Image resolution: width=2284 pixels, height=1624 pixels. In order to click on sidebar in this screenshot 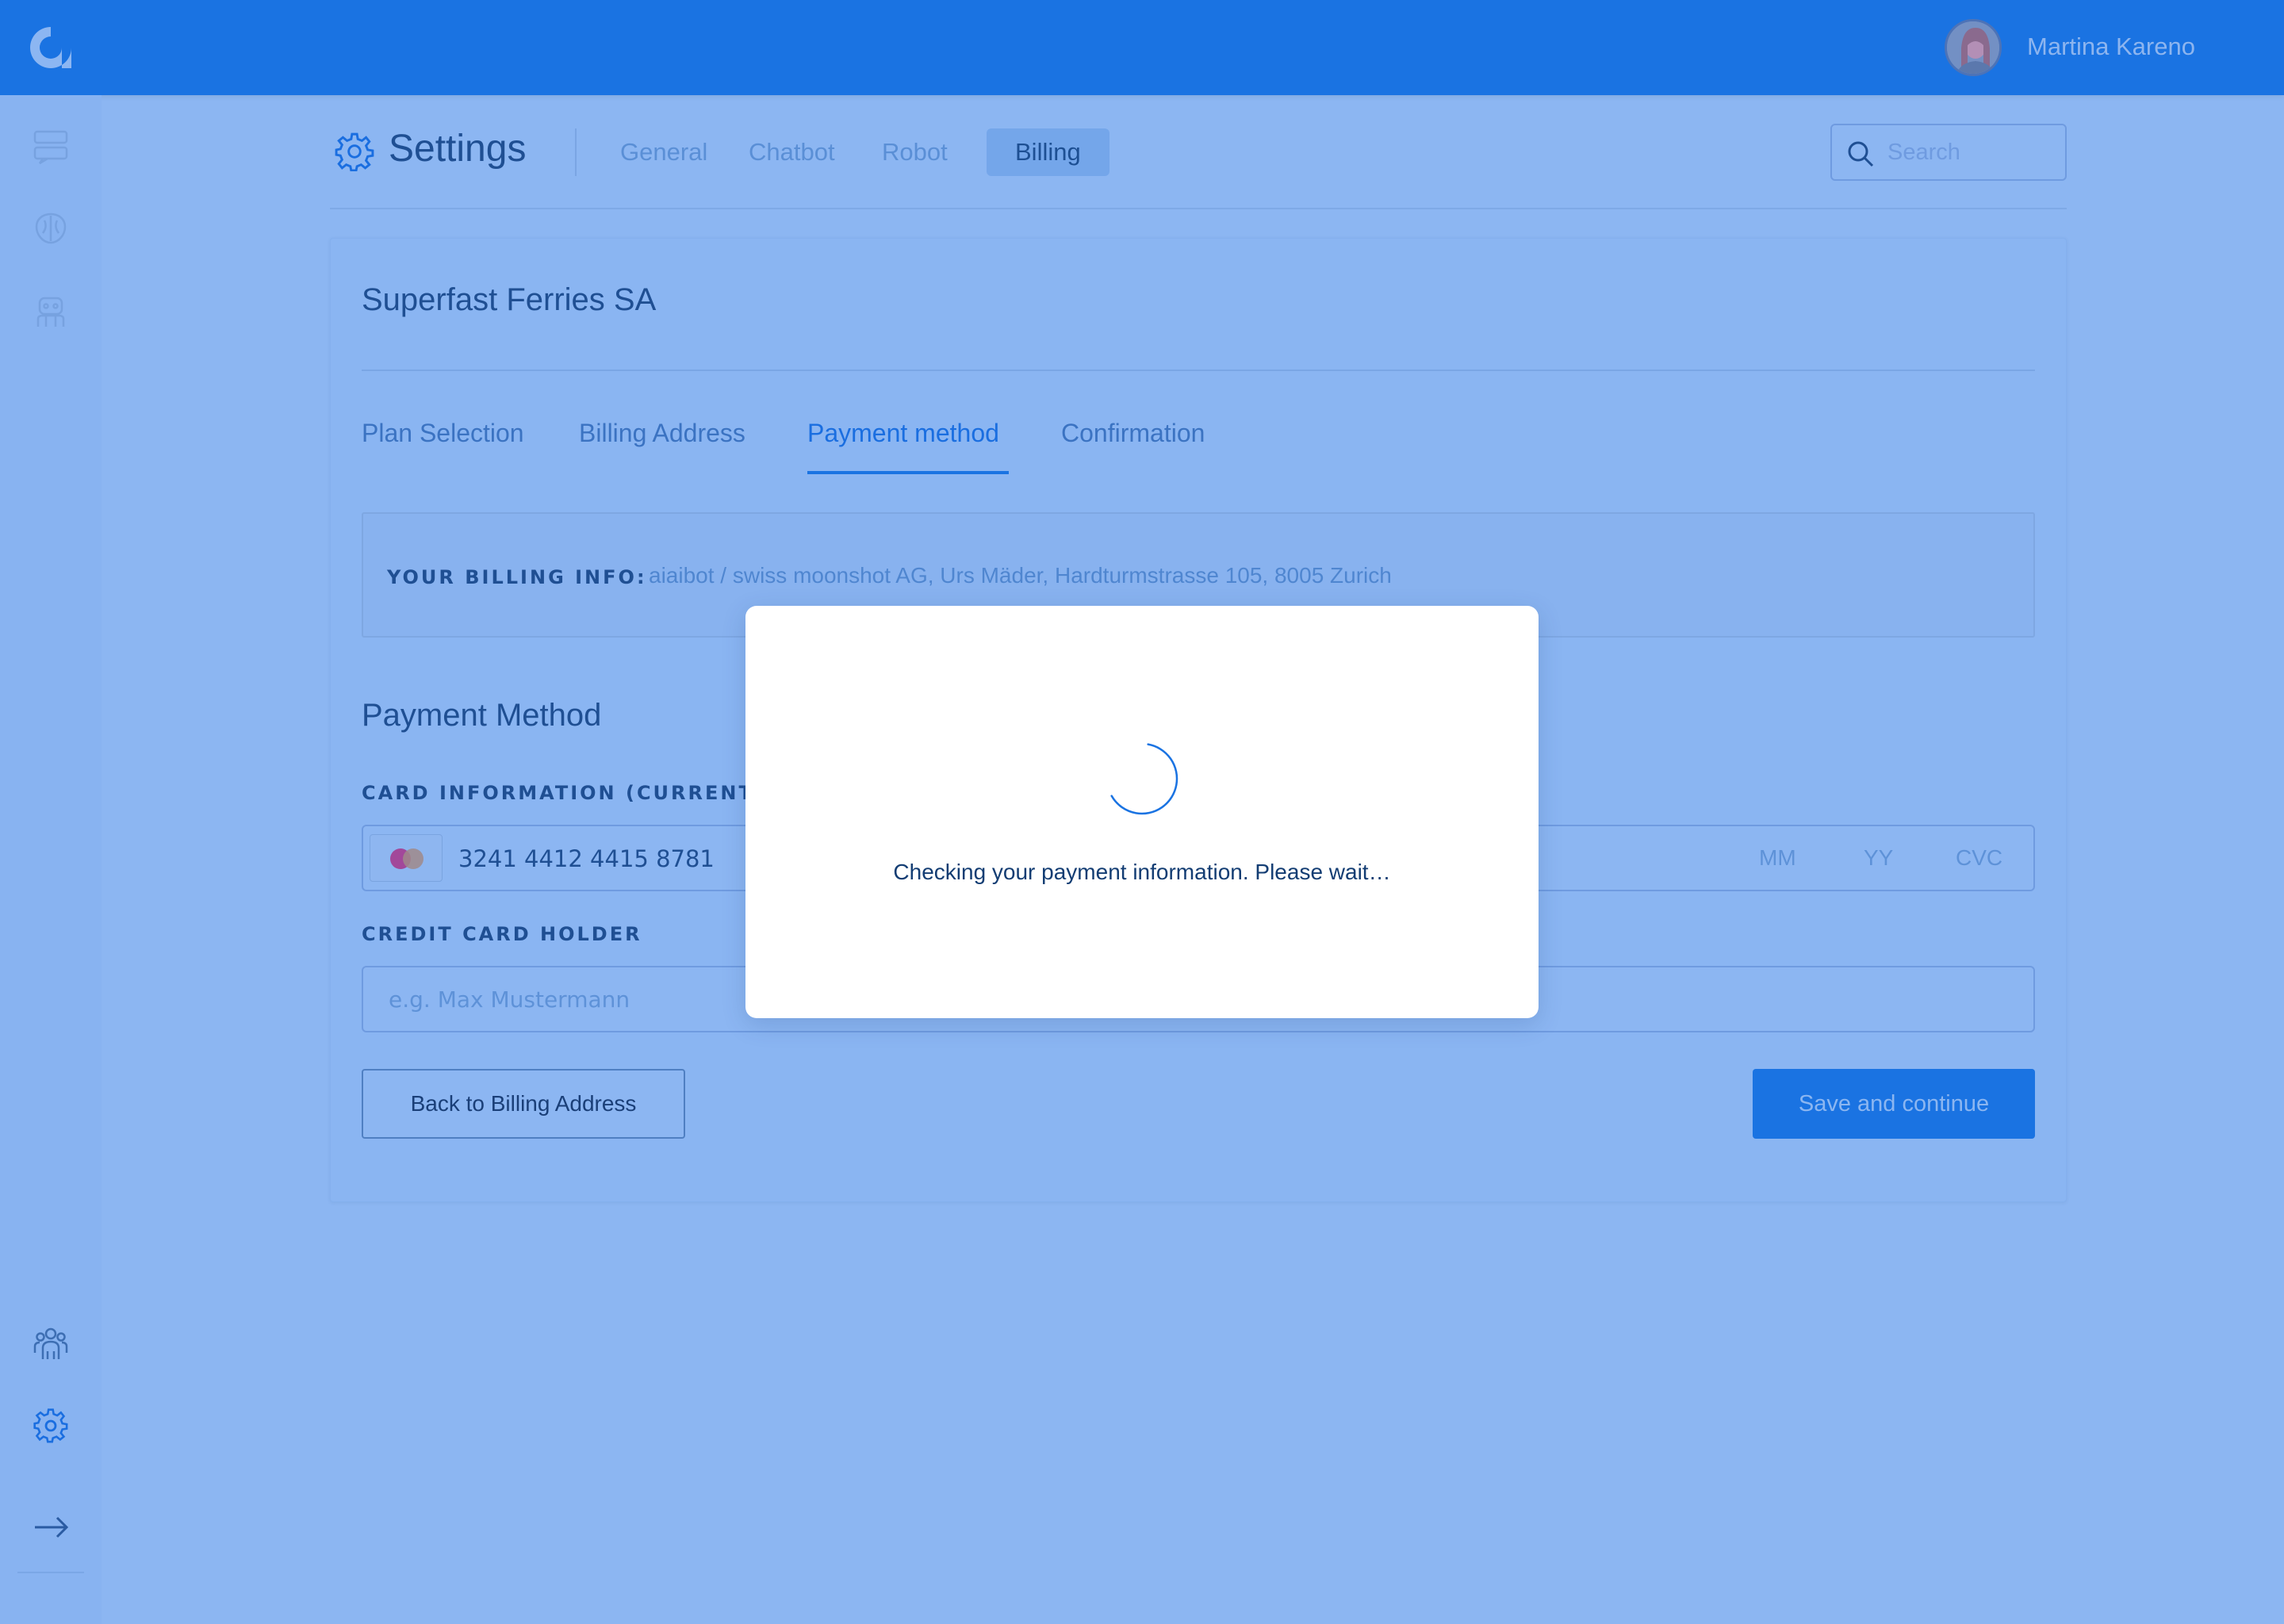, I will do `click(51, 859)`.